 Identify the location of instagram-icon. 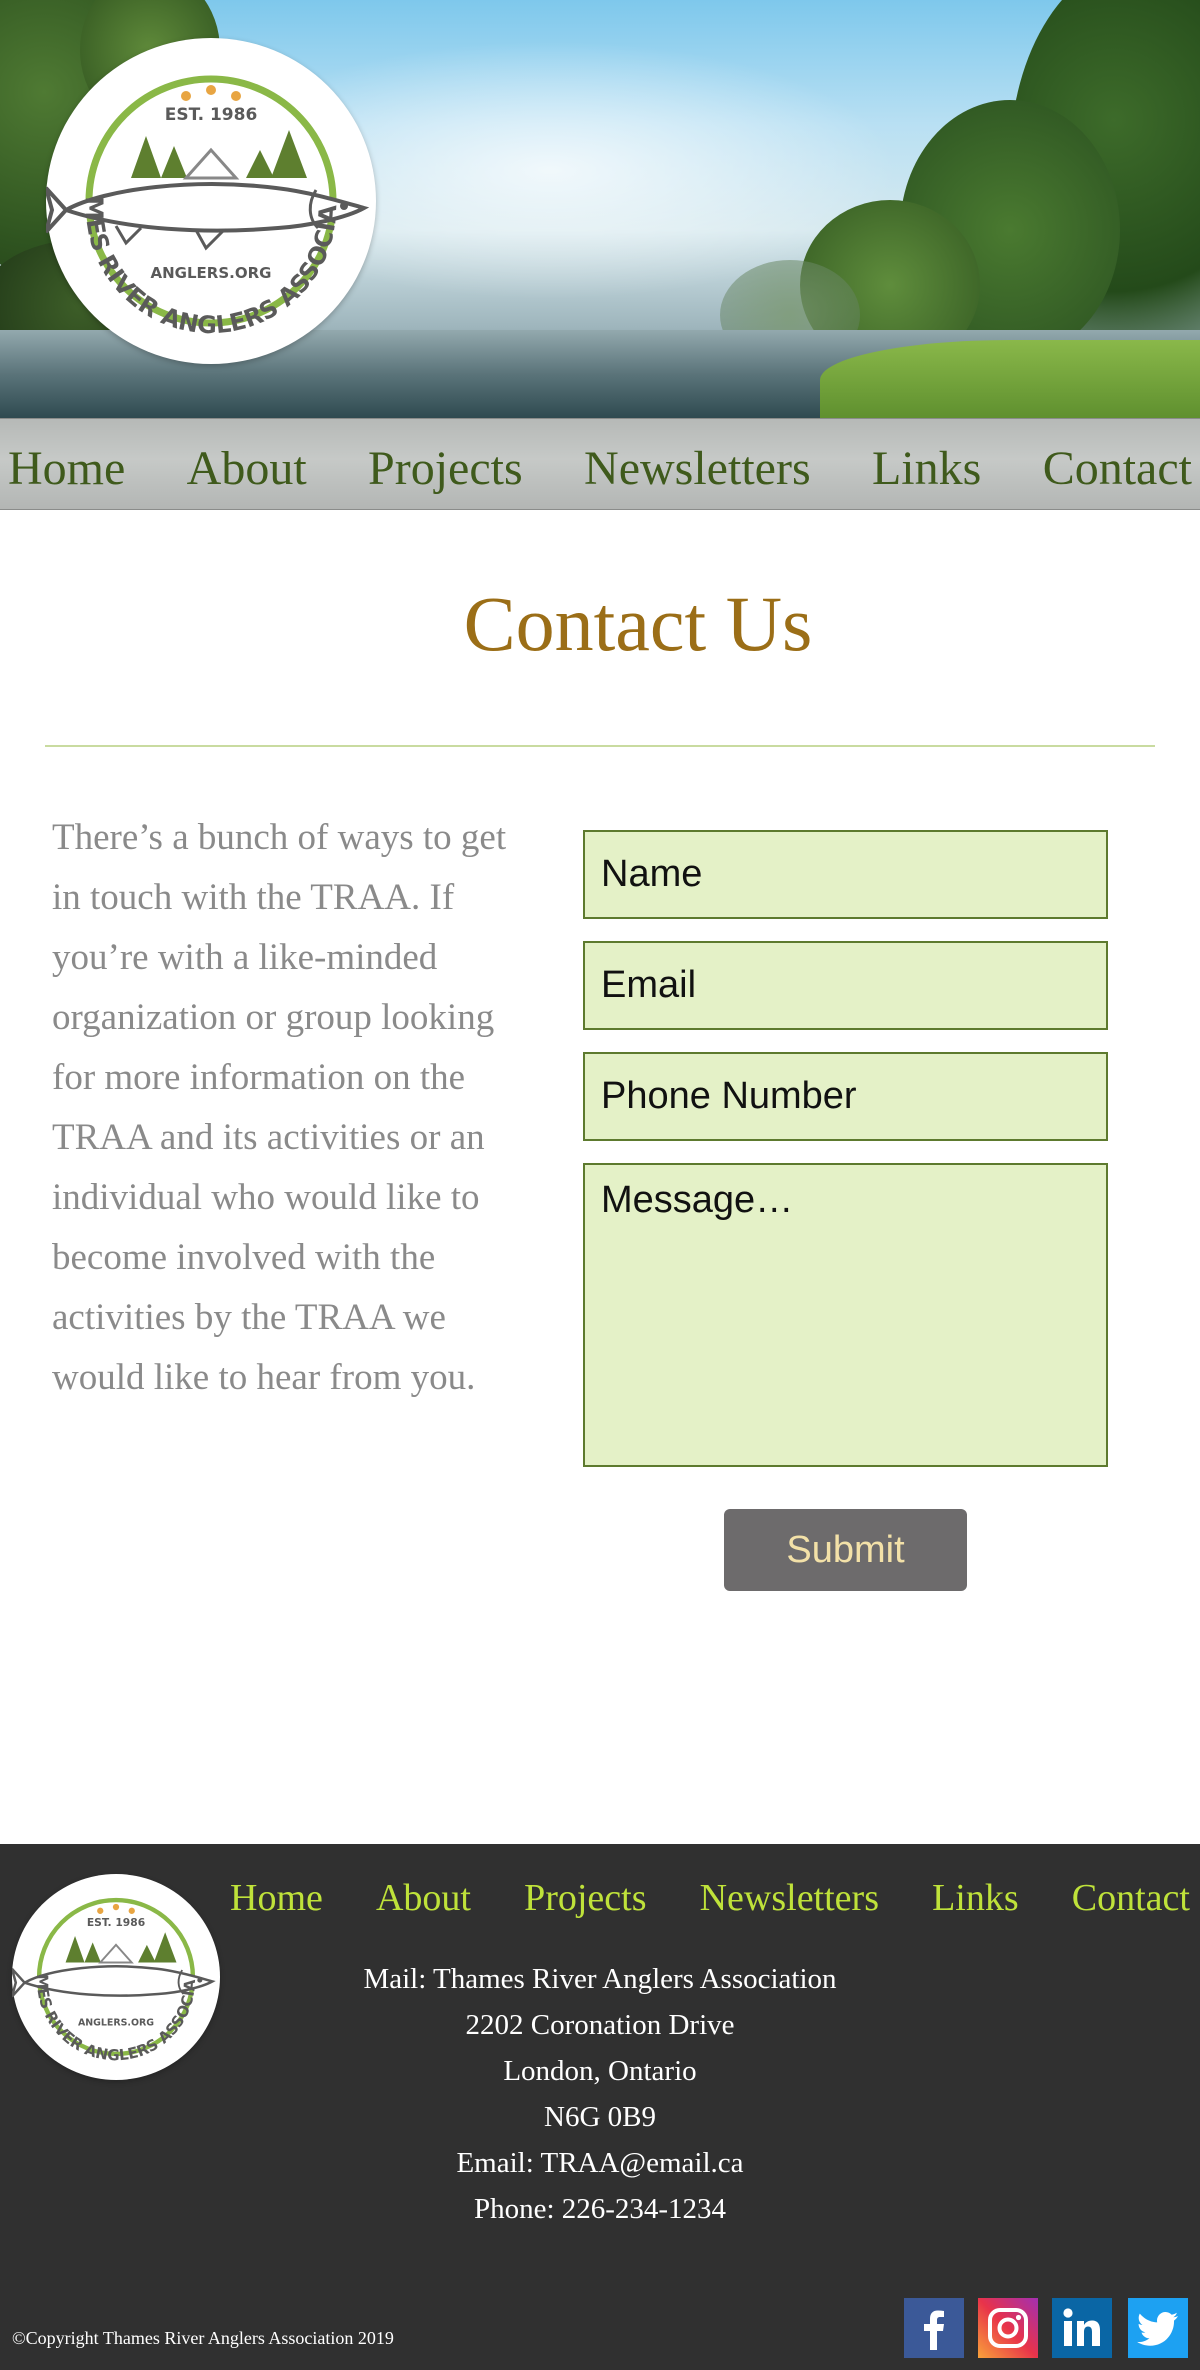
(1008, 2328).